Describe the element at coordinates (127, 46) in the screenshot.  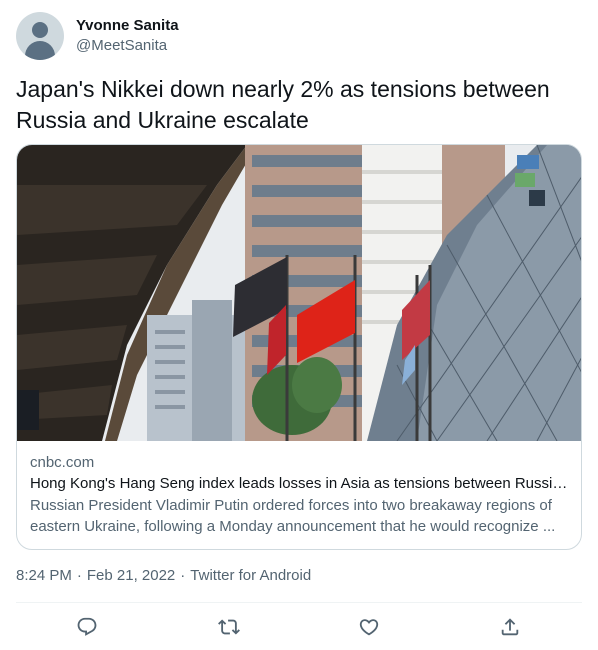
I see `author-handle: @MeetSanita` at that location.